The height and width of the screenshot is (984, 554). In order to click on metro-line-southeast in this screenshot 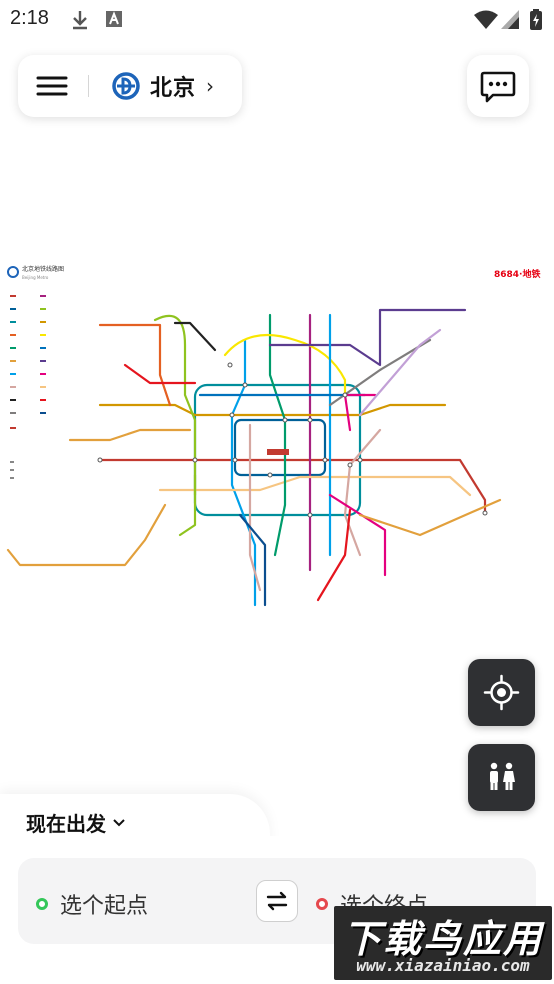, I will do `click(334, 555)`.